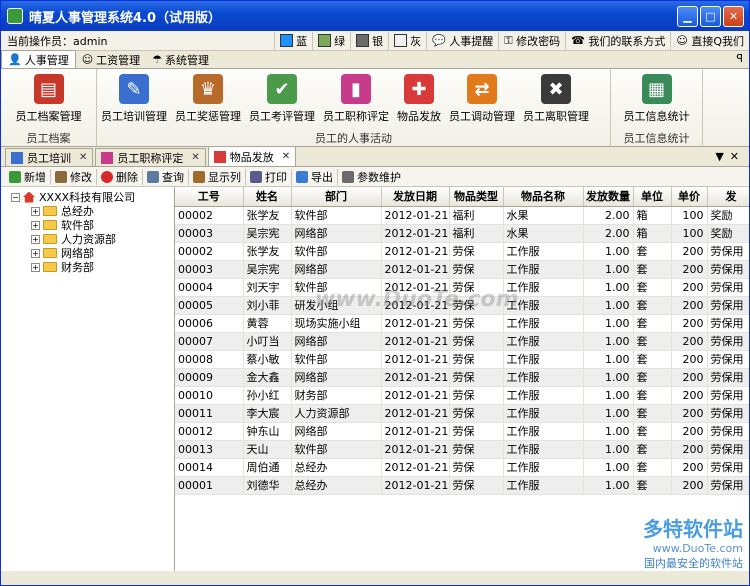 Image resolution: width=750 pixels, height=586 pixels. I want to click on theme-green-button: 绿, so click(331, 40).